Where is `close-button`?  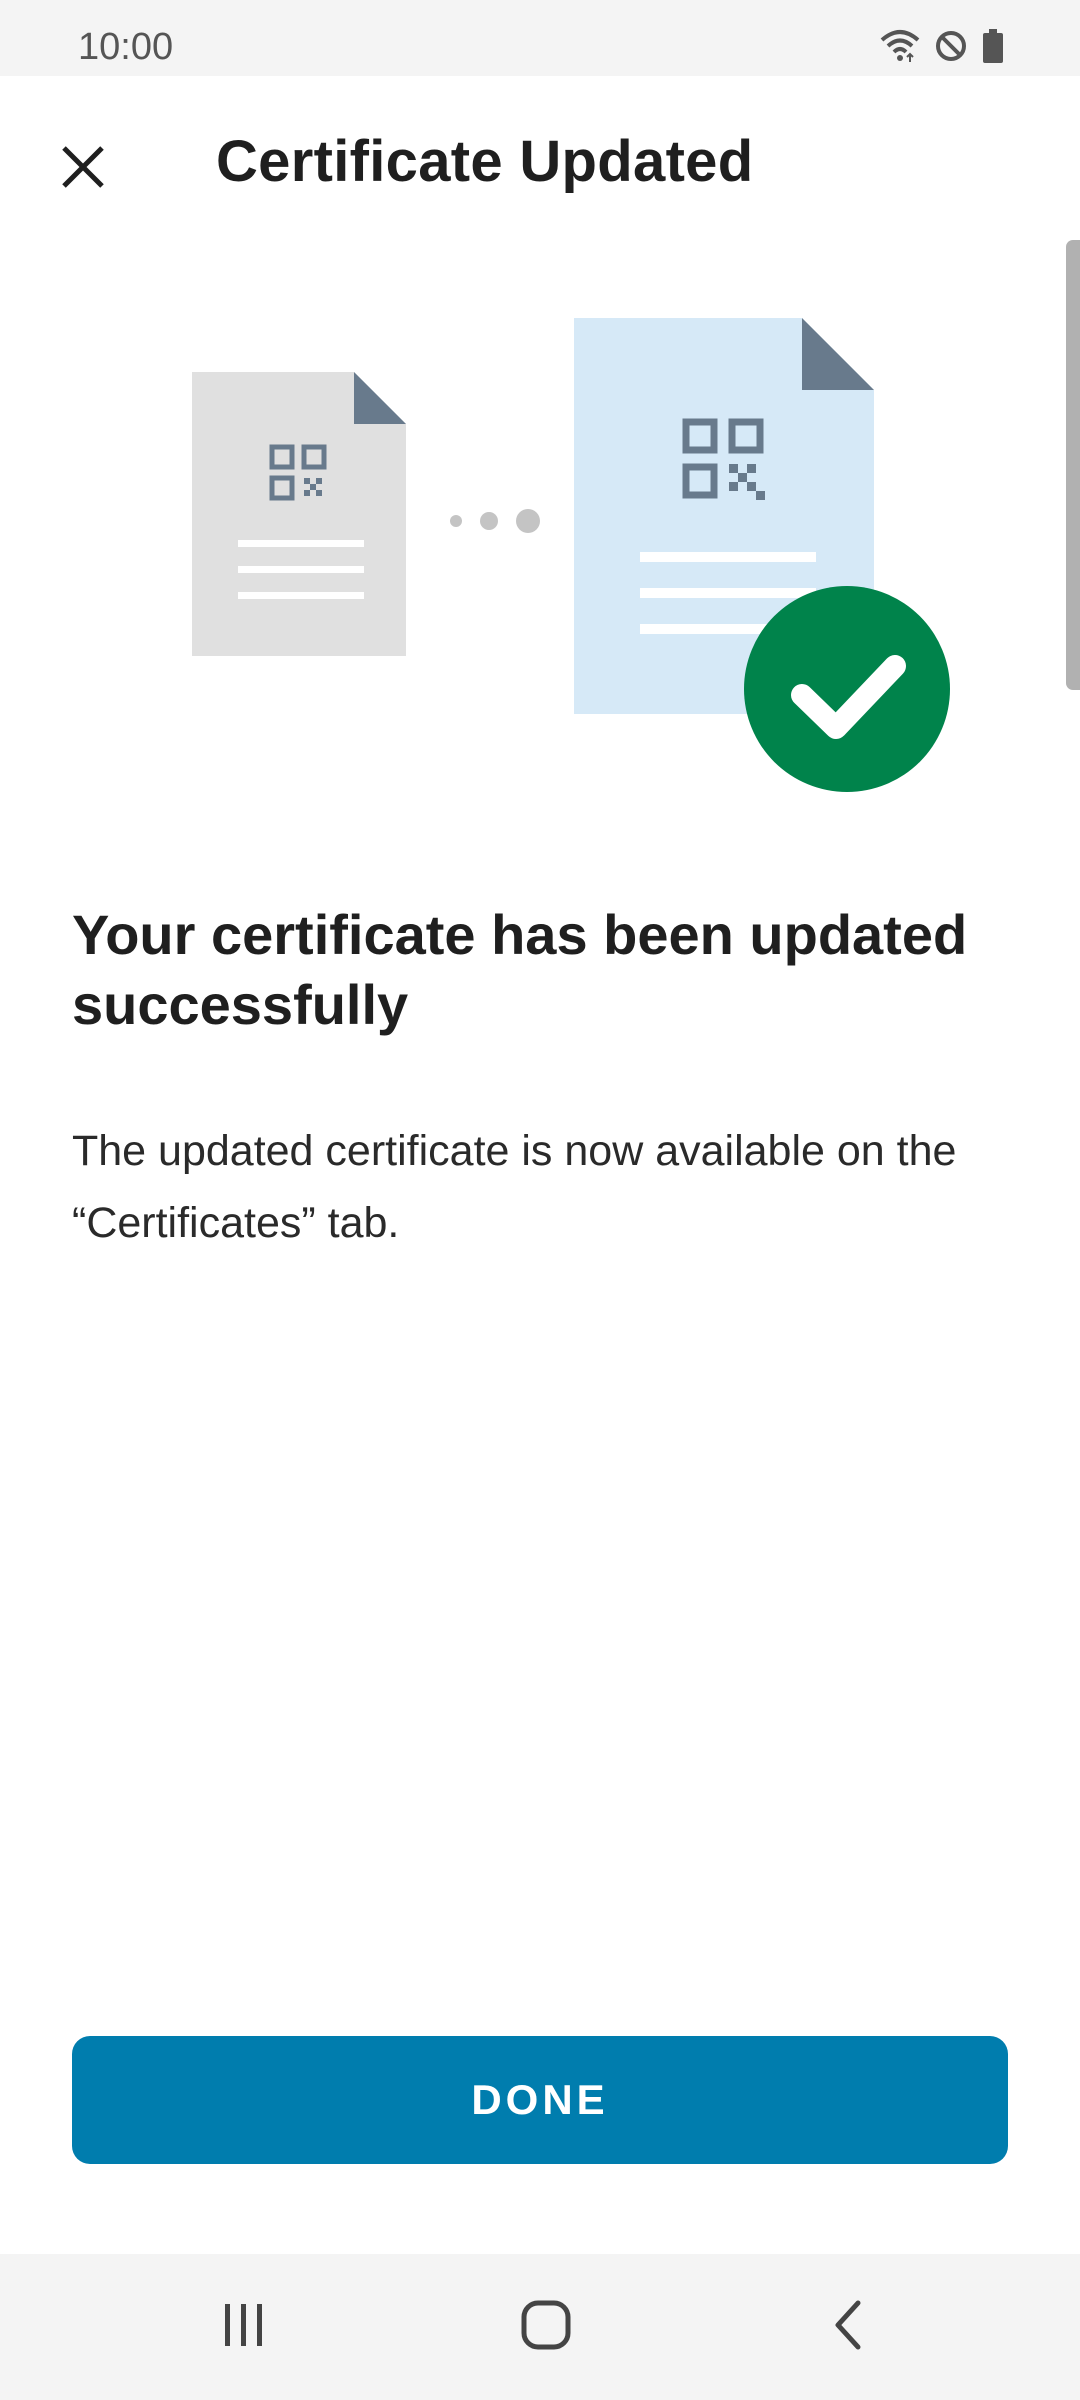
close-button is located at coordinates (83, 169).